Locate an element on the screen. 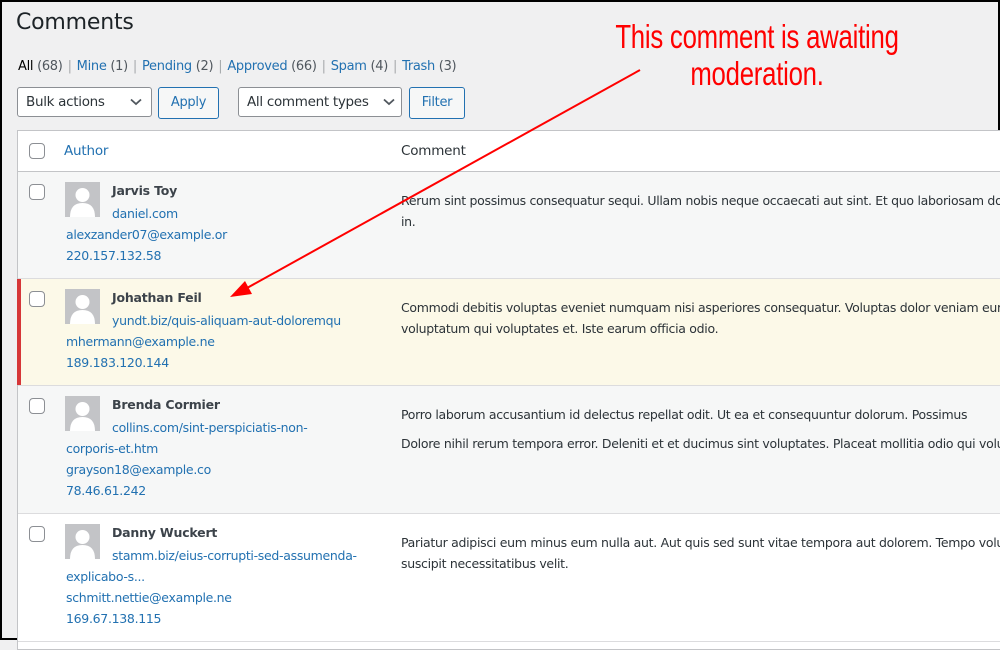 The image size is (1000, 650). filter-pending: Pending (2) is located at coordinates (178, 66).